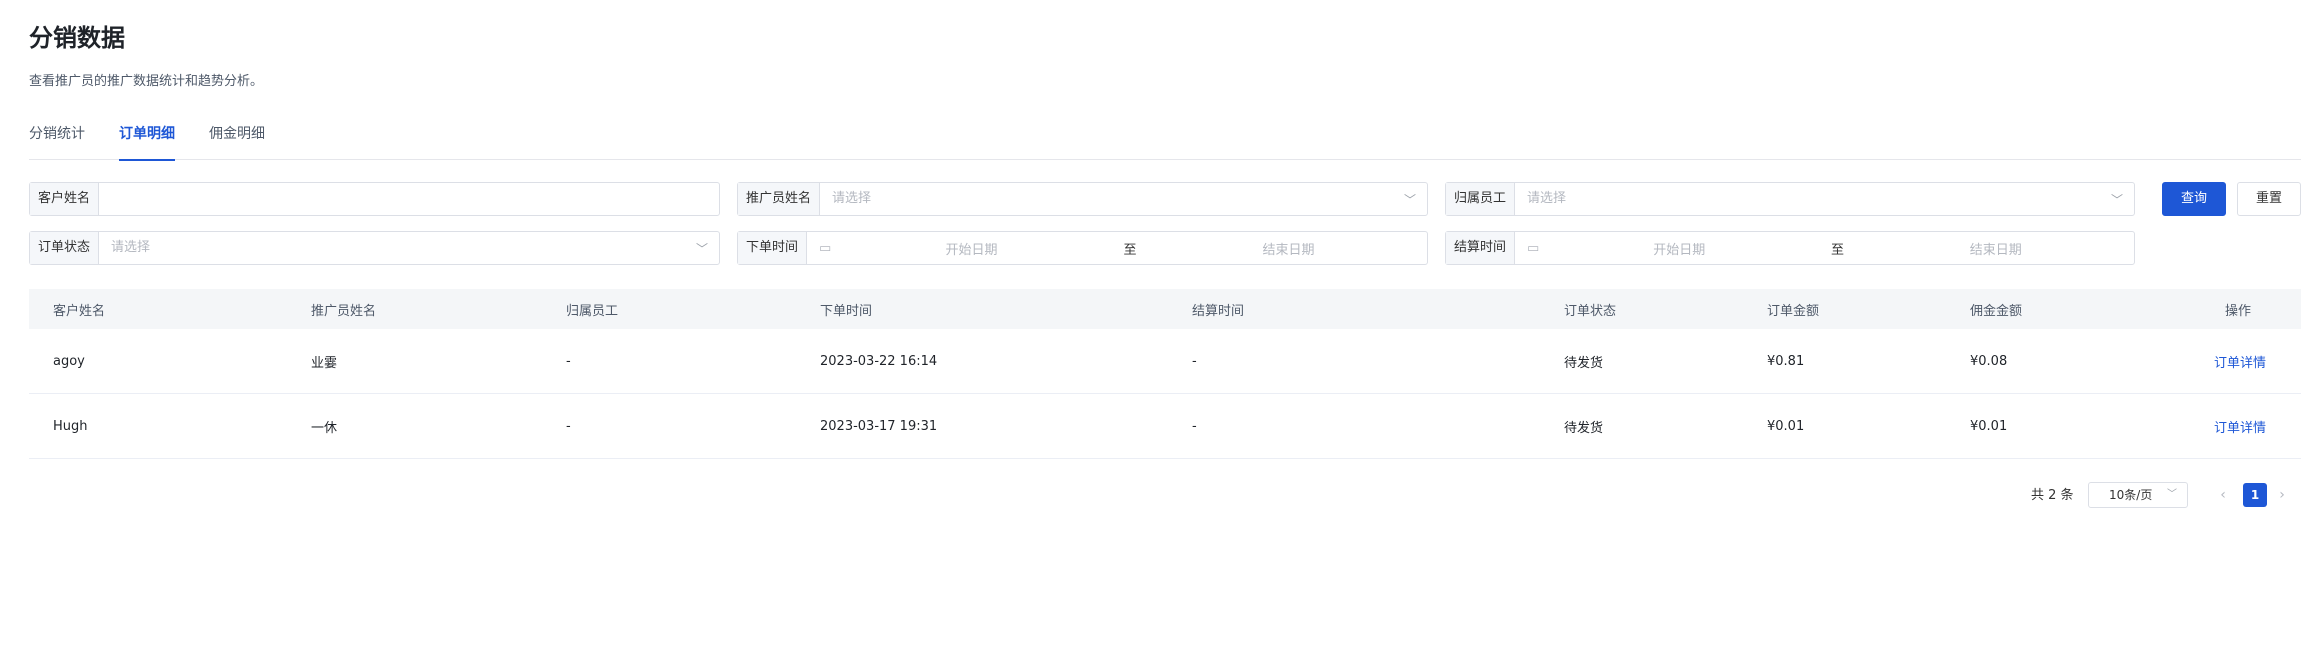 This screenshot has width=2301, height=661. Describe the element at coordinates (1793, 311) in the screenshot. I see `column-header: 订单金额` at that location.